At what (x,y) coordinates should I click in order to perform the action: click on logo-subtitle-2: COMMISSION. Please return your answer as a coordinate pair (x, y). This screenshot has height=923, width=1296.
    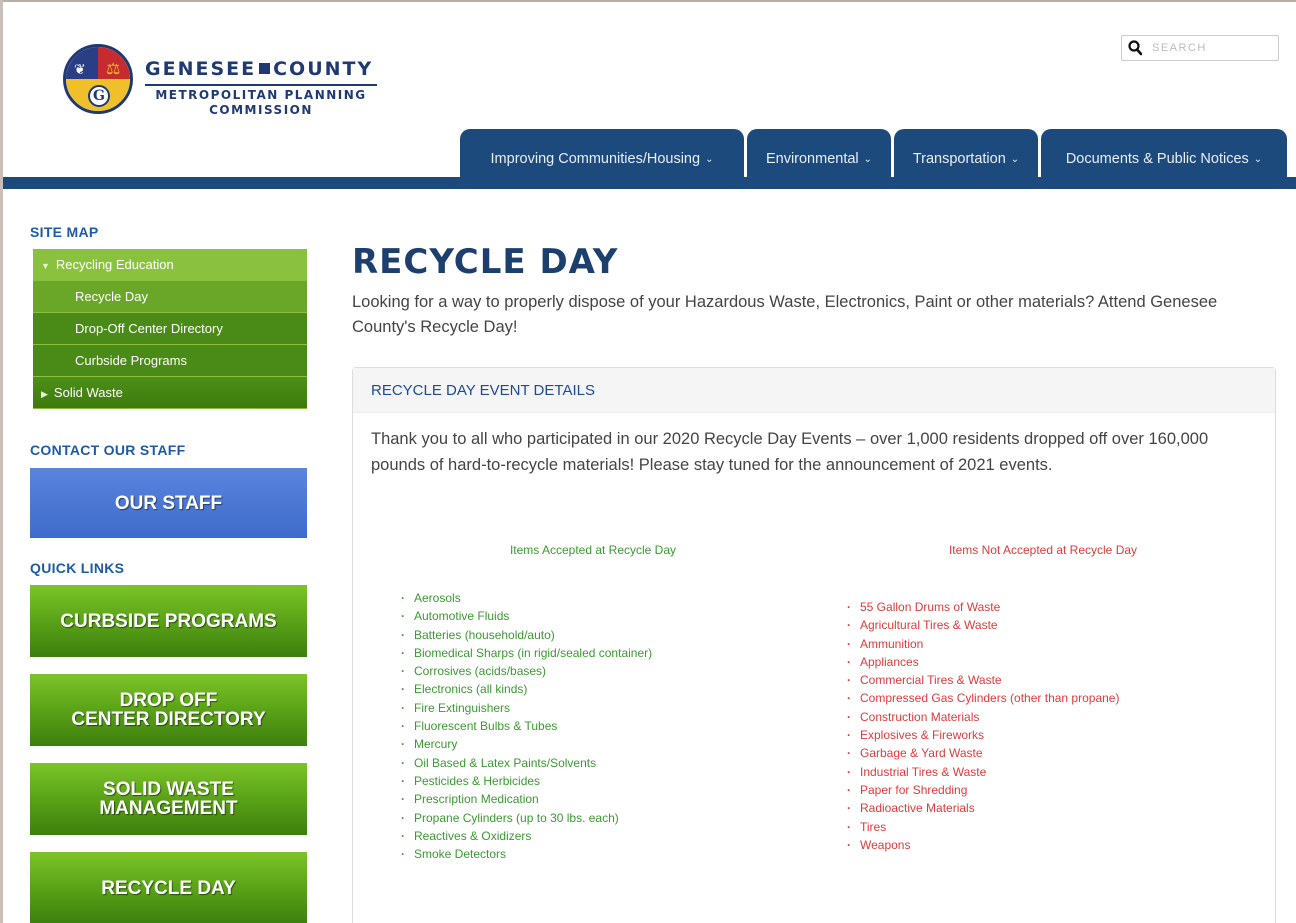
    Looking at the image, I should click on (261, 110).